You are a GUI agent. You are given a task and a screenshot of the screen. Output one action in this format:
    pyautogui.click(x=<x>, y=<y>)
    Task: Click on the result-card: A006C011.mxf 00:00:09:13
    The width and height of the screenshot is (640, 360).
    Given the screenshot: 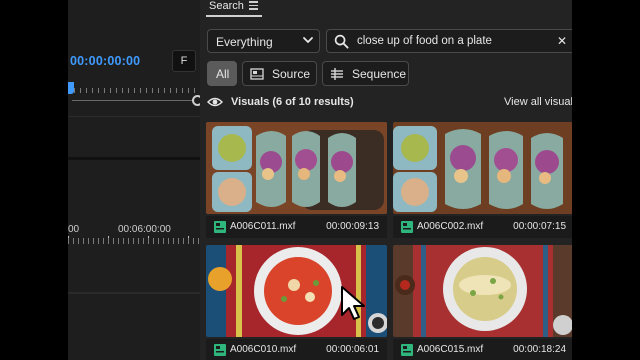 What is the action you would take?
    pyautogui.click(x=296, y=181)
    